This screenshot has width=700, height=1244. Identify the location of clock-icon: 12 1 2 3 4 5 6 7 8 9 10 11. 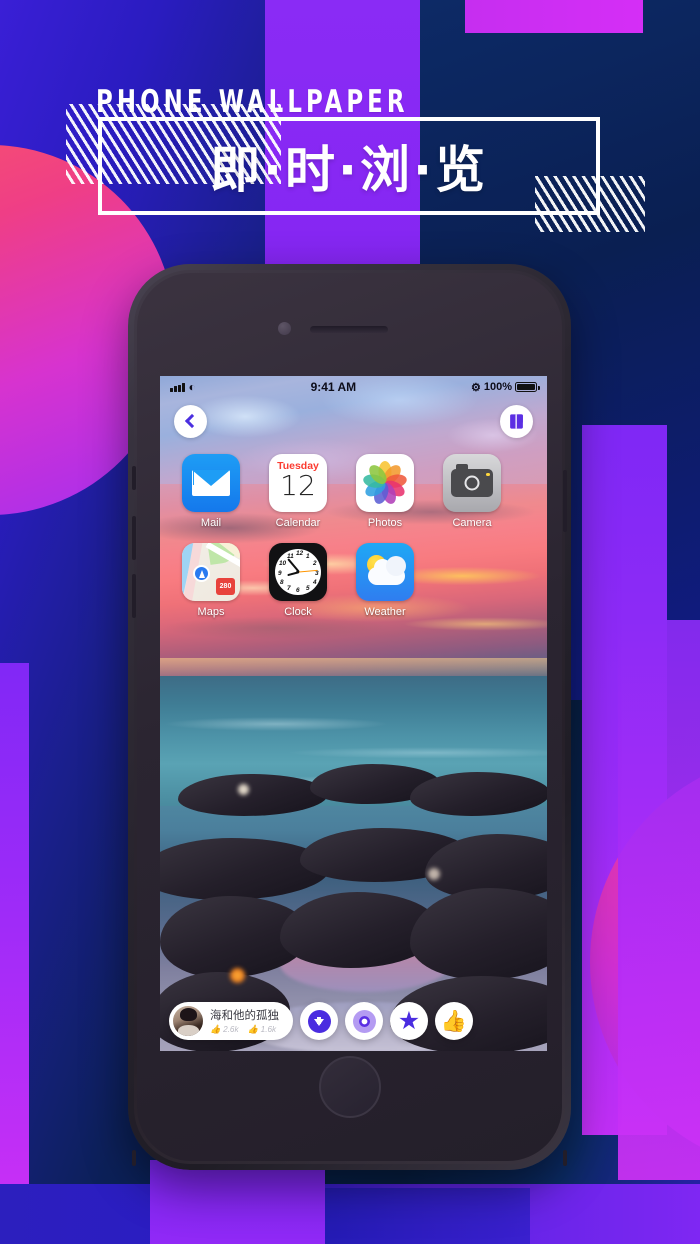
(298, 572).